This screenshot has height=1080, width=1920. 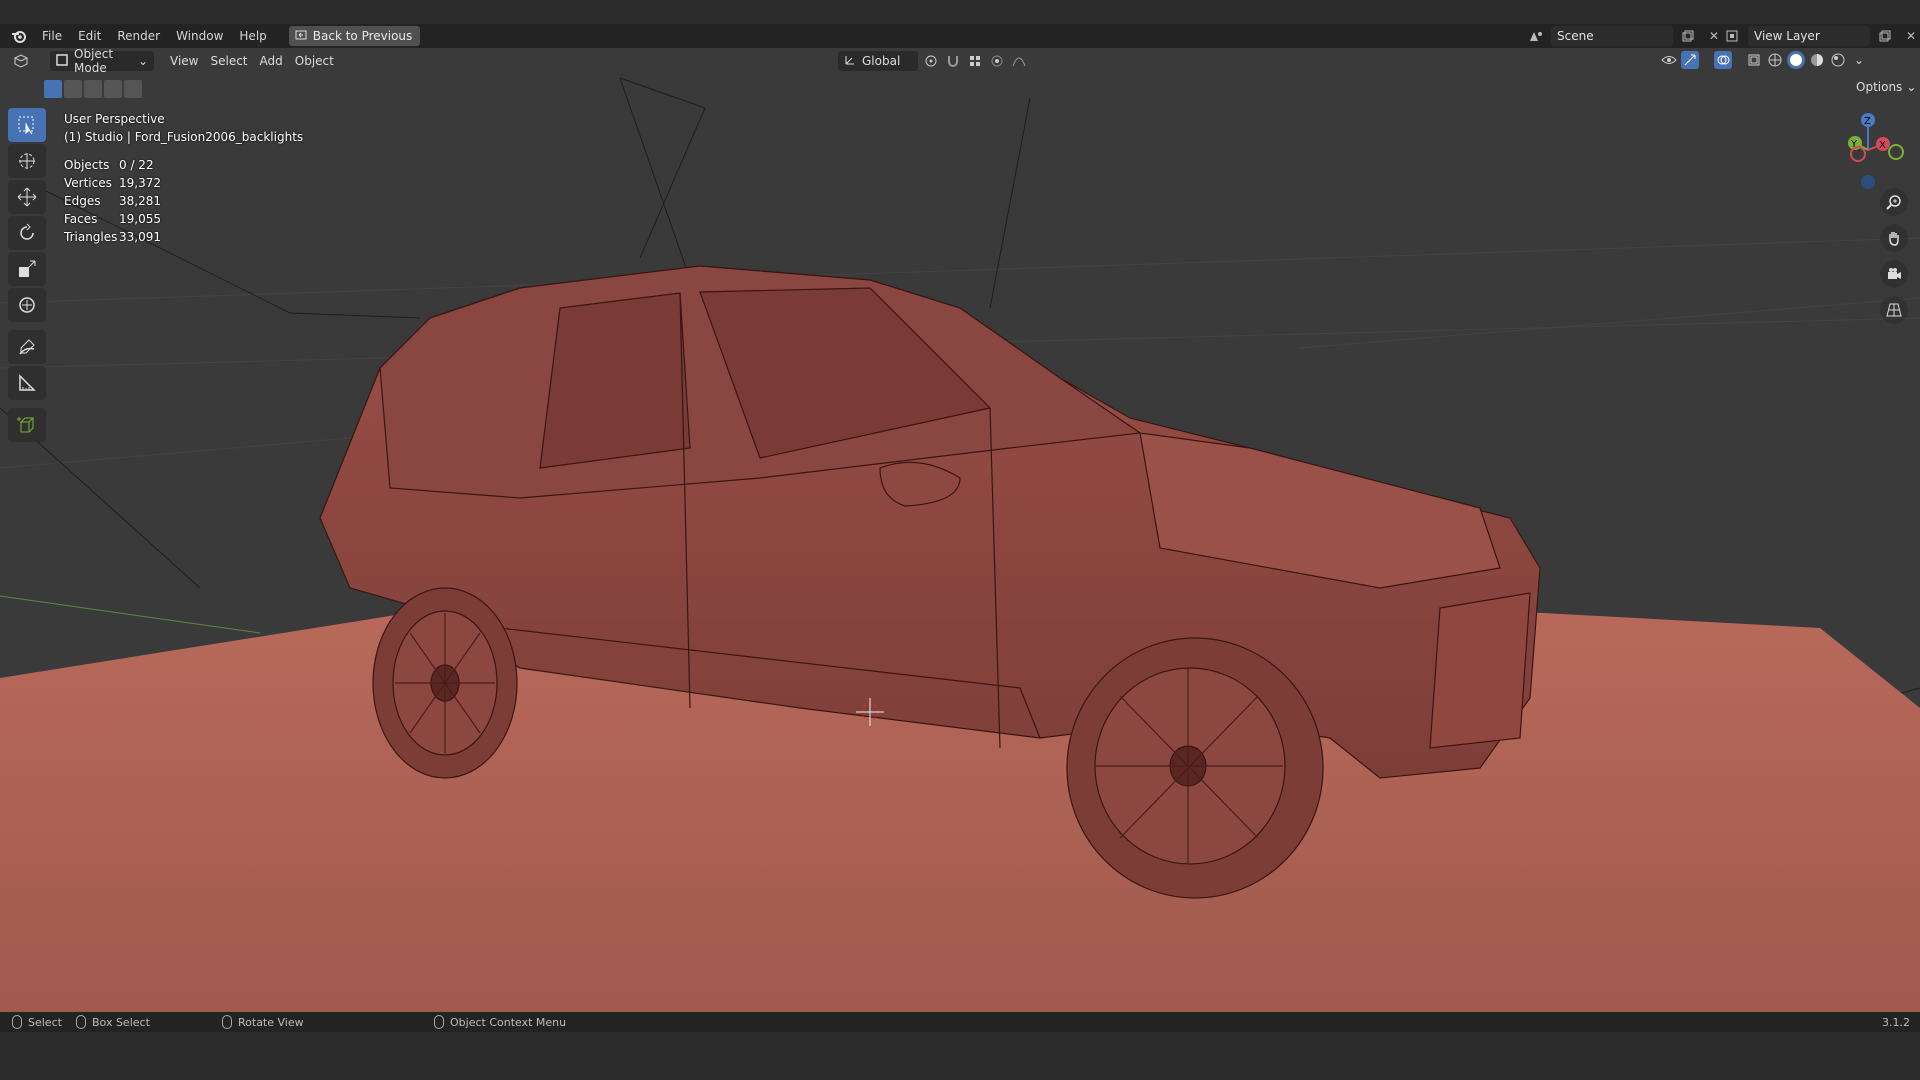 What do you see at coordinates (1859, 60) in the screenshot?
I see `shading-options-chevron-icon: ⌄` at bounding box center [1859, 60].